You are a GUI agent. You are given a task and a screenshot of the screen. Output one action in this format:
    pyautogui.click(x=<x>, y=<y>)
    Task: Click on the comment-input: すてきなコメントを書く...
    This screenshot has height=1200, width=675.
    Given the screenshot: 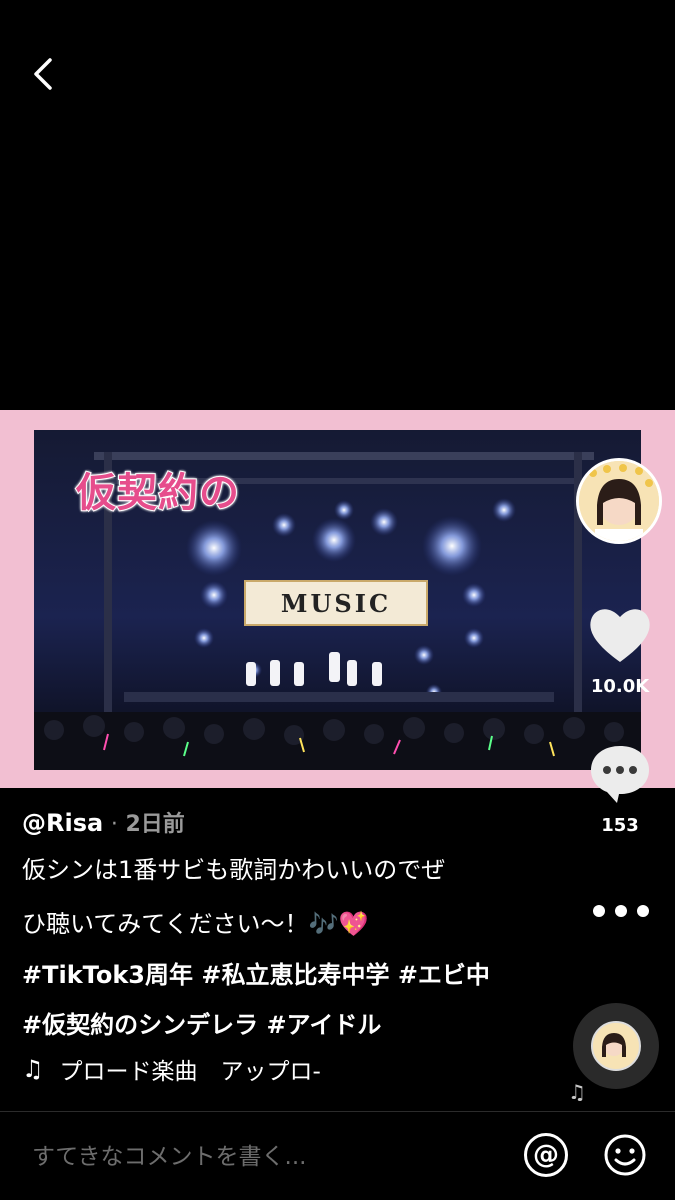 What is the action you would take?
    pyautogui.click(x=262, y=1154)
    